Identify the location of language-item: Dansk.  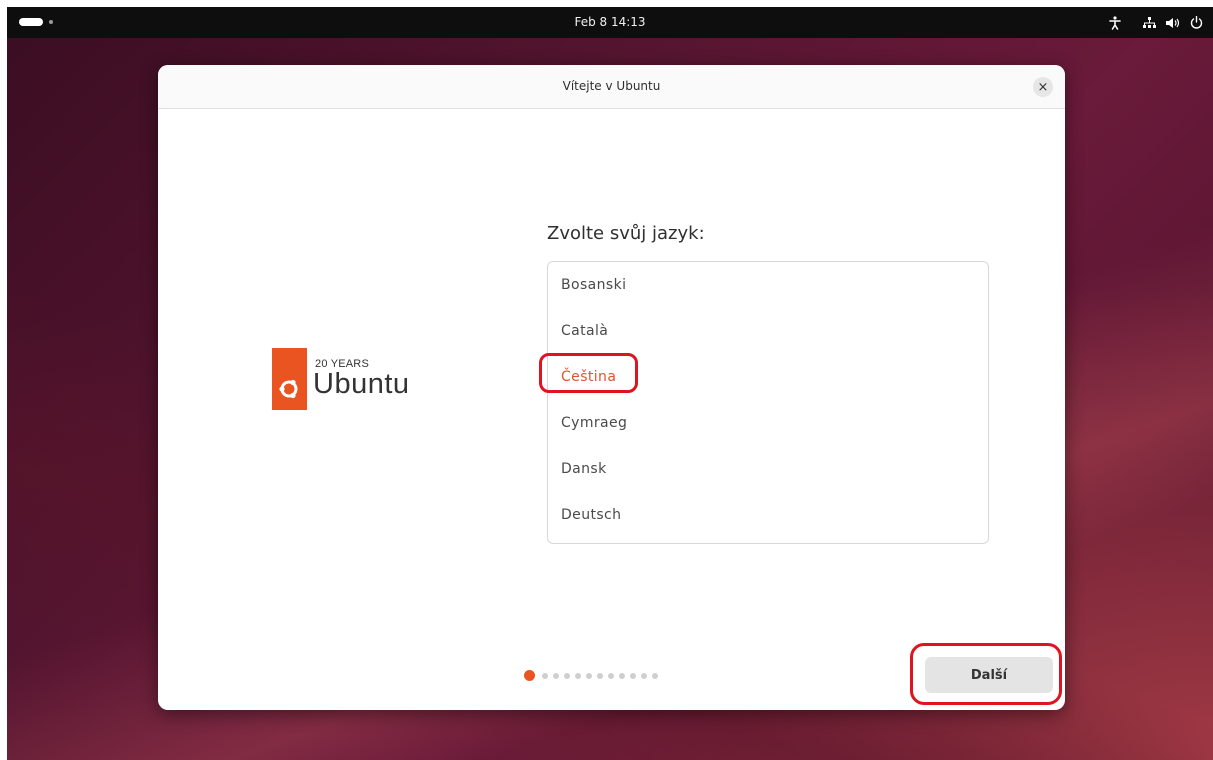
(768, 469).